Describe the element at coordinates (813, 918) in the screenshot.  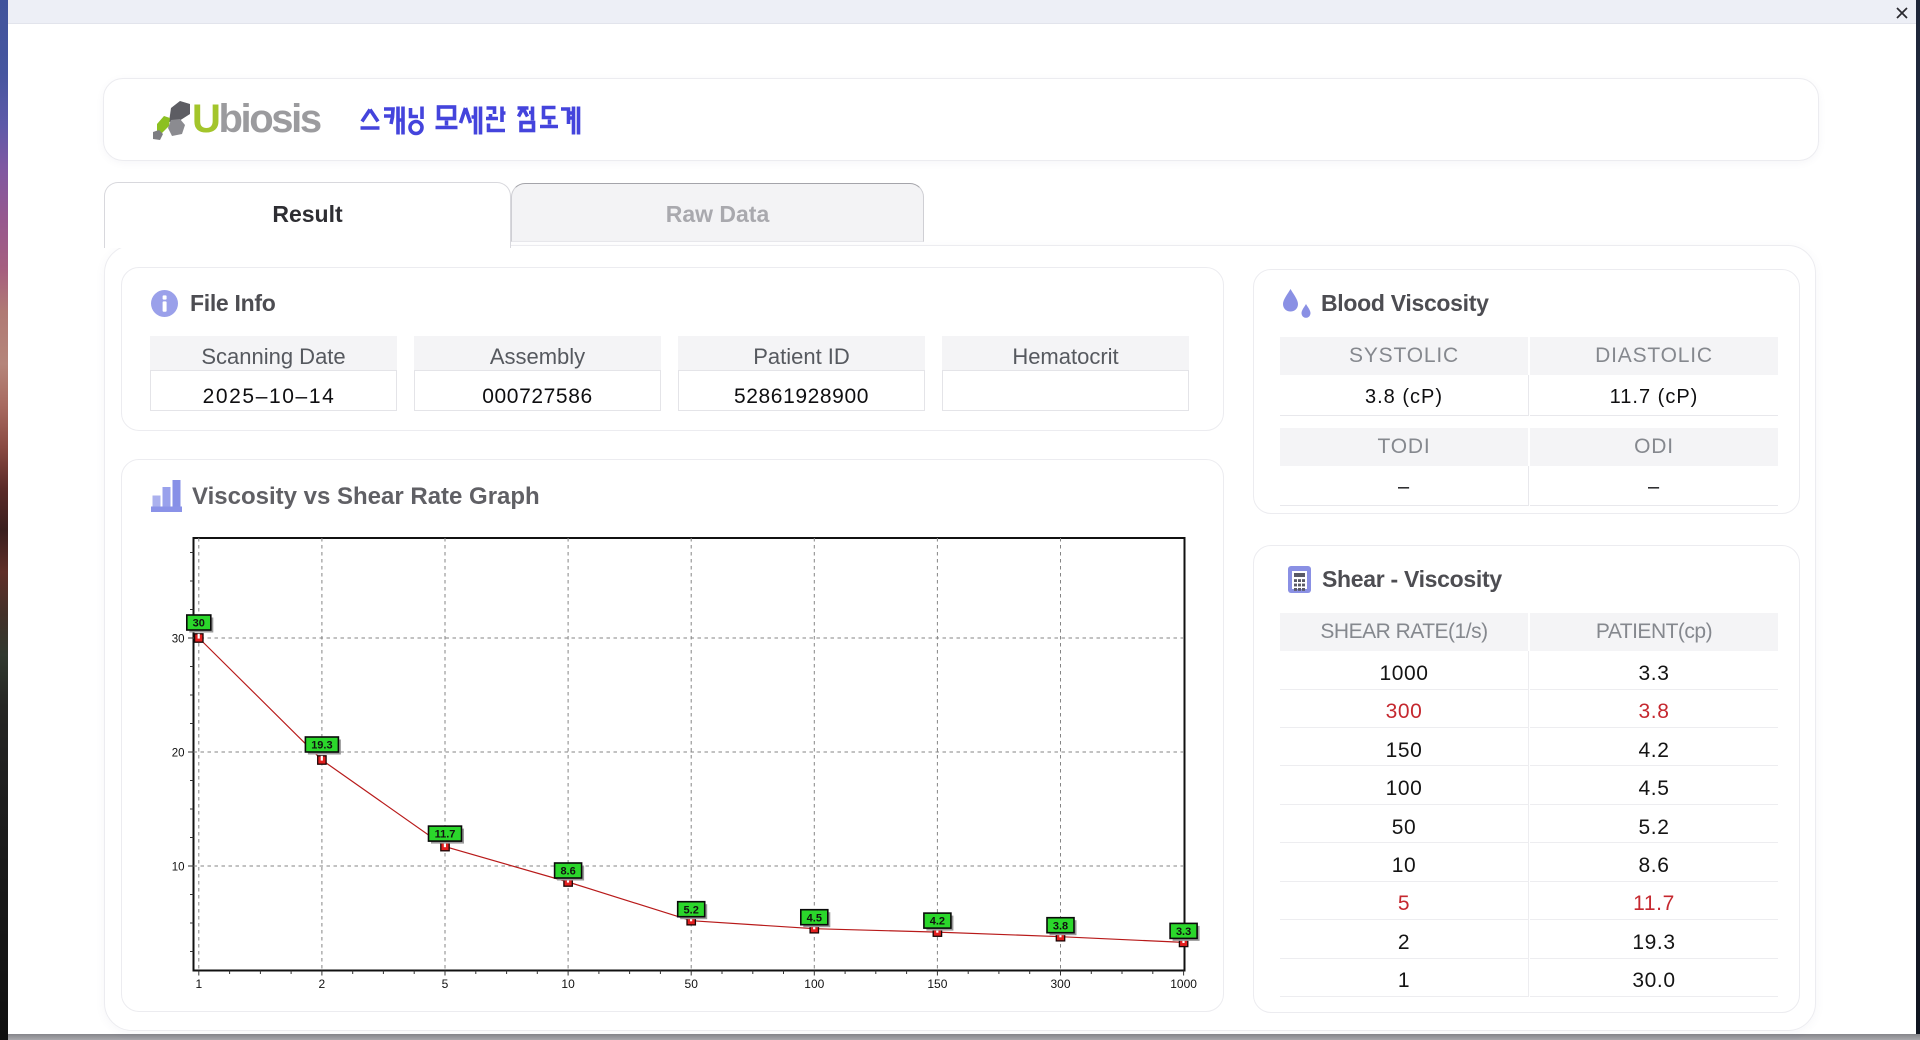
I see `svg-text: 4.5` at that location.